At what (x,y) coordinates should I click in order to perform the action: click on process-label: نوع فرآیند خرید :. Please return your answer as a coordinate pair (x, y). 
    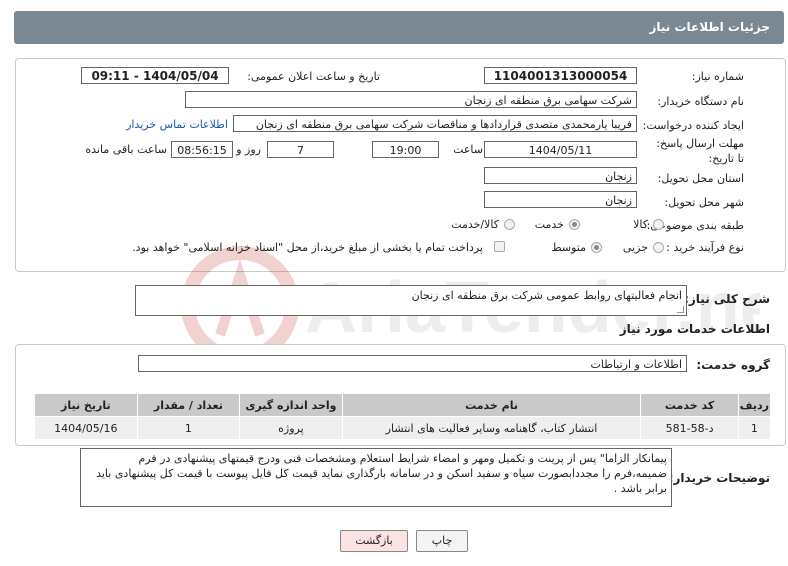
    Looking at the image, I should click on (705, 247).